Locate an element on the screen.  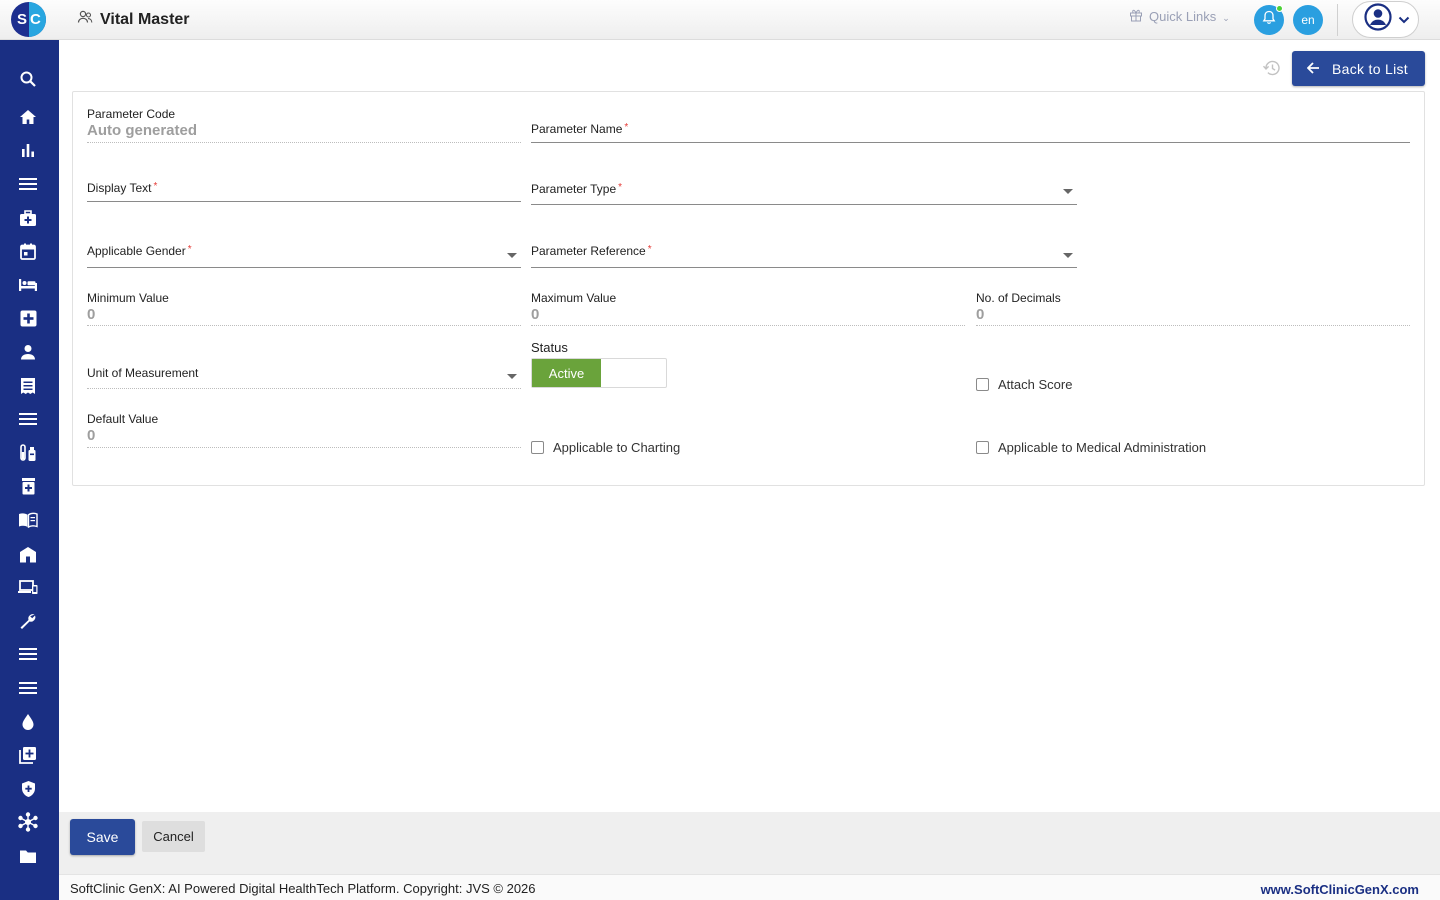
parameter-name-label: Parameter Name is located at coordinates (577, 129).